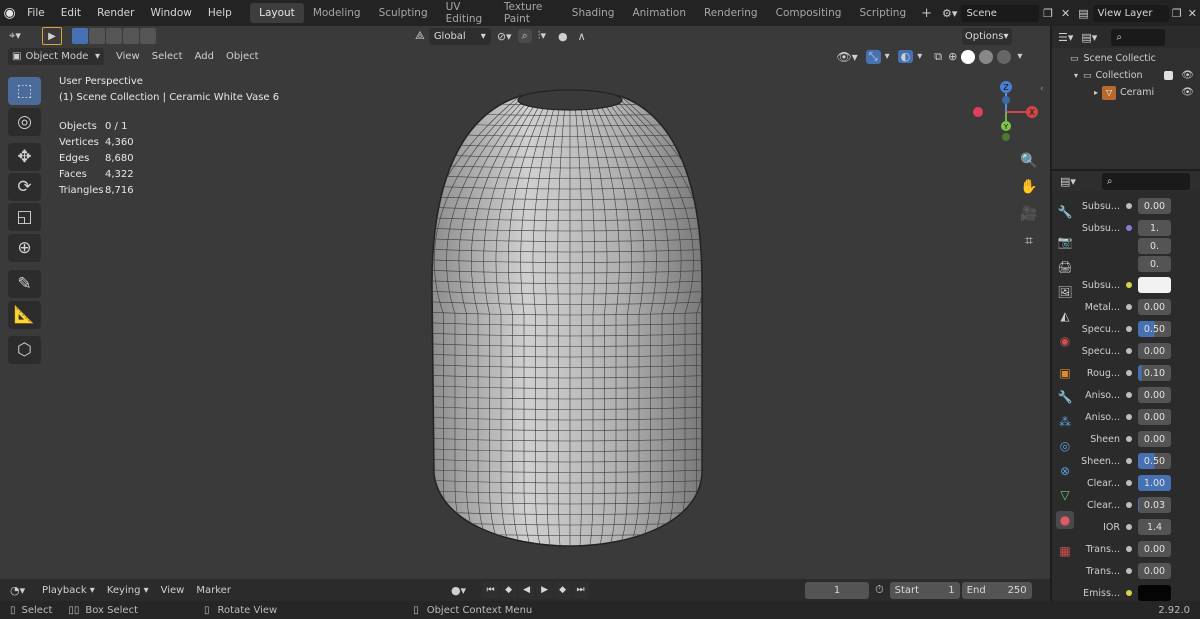 The image size is (1200, 619). What do you see at coordinates (1065, 397) in the screenshot?
I see `modifier-tab-icon: 🔧` at bounding box center [1065, 397].